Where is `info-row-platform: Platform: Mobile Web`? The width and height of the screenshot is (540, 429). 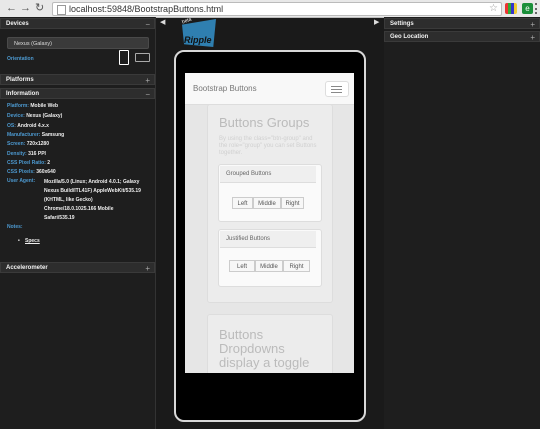
info-row-platform: Platform: Mobile Web is located at coordinates (33, 106).